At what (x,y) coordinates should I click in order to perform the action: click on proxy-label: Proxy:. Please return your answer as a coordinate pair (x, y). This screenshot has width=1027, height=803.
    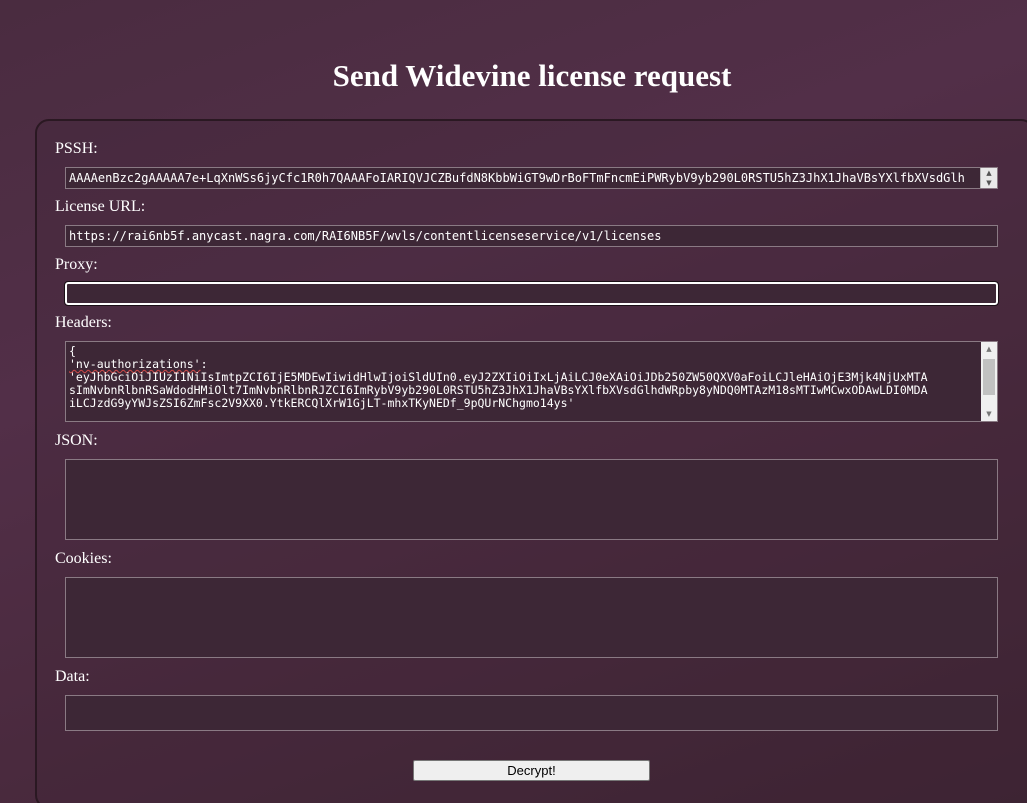
    Looking at the image, I should click on (76, 264).